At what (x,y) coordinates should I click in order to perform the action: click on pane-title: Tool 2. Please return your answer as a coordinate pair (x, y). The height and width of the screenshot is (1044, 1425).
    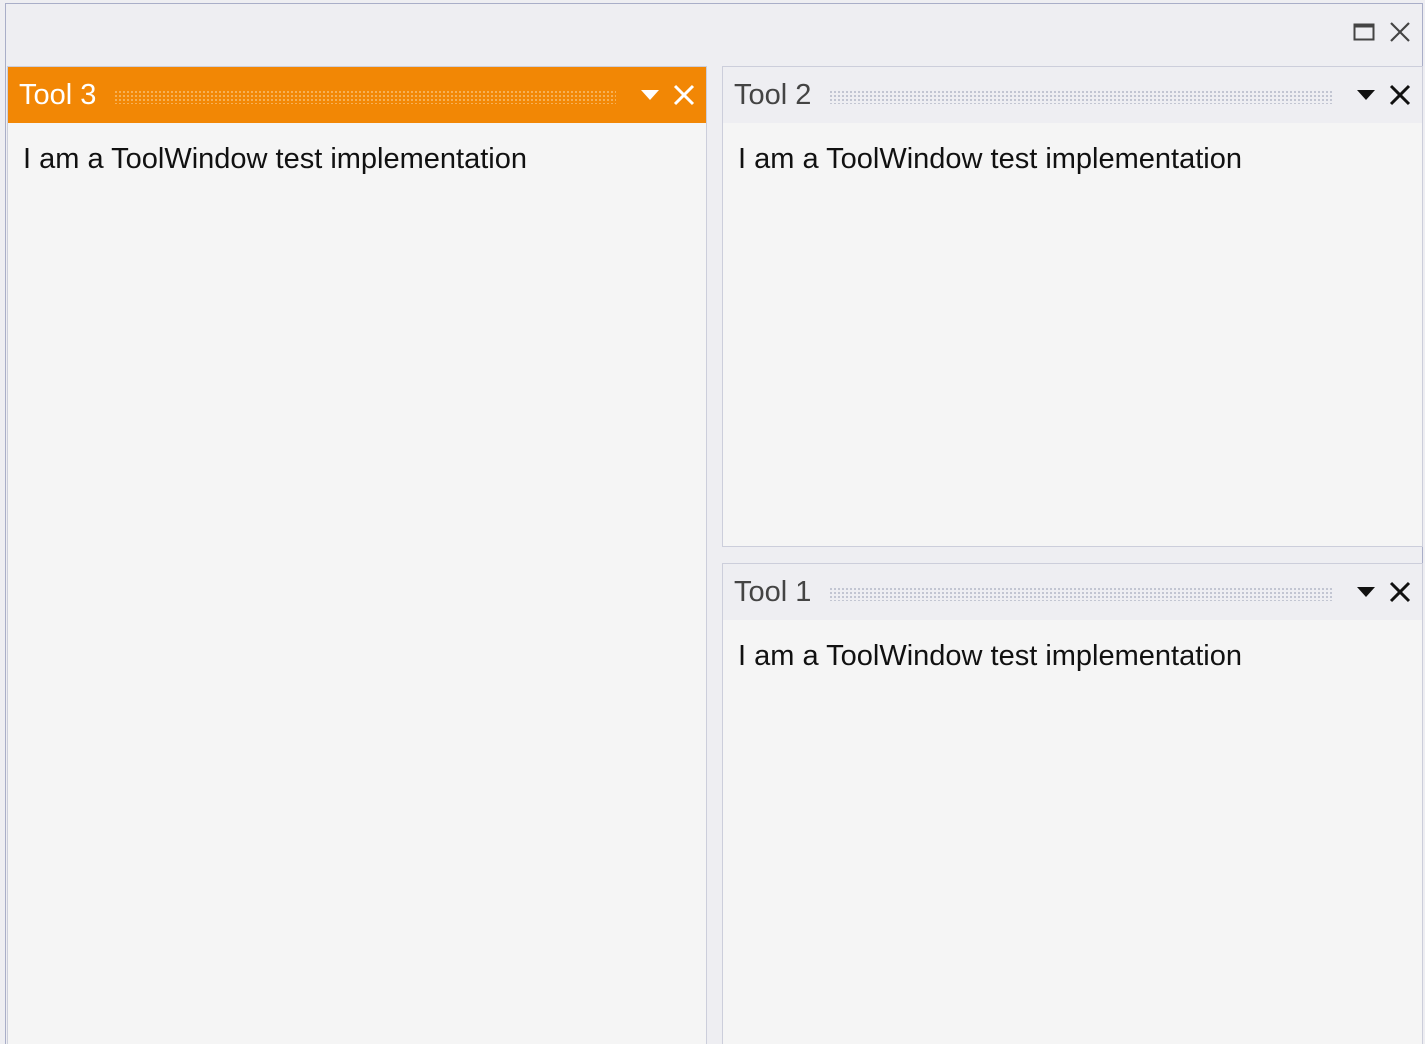
    Looking at the image, I should click on (773, 95).